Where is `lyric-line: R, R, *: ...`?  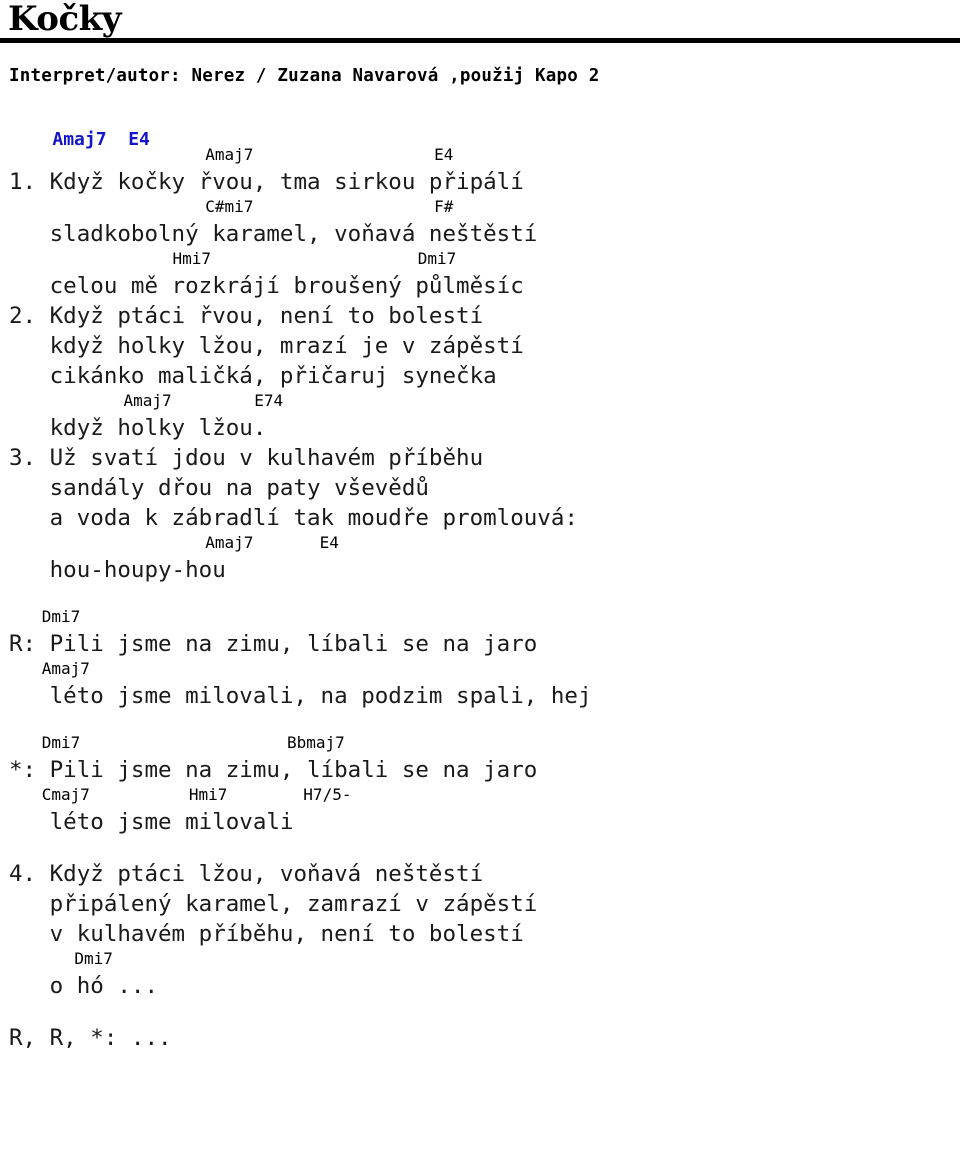
lyric-line: R, R, *: ... is located at coordinates (480, 1038).